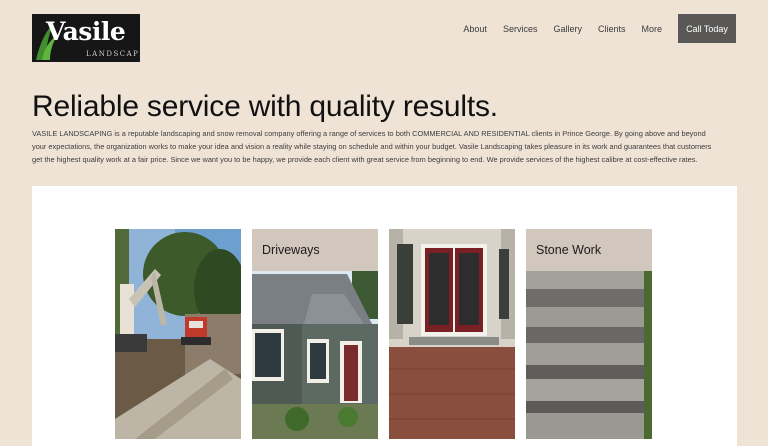 The width and height of the screenshot is (768, 446). I want to click on nav-services: Services, so click(520, 29).